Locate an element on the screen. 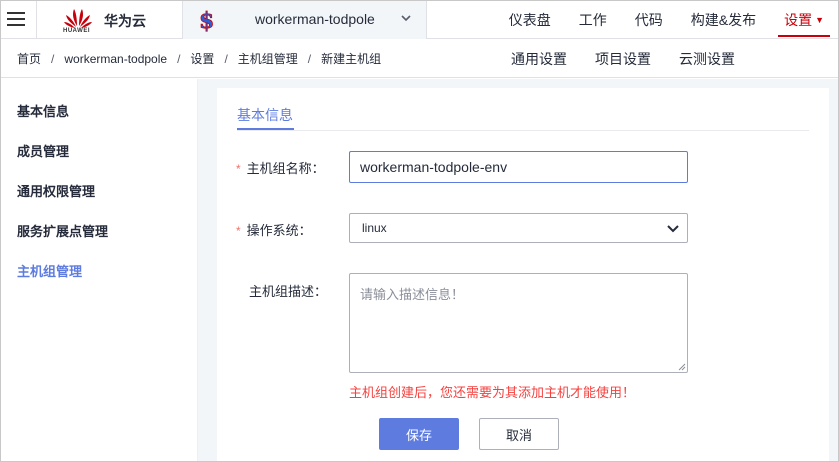  breadcrumb-current: 新建主机组 is located at coordinates (351, 59).